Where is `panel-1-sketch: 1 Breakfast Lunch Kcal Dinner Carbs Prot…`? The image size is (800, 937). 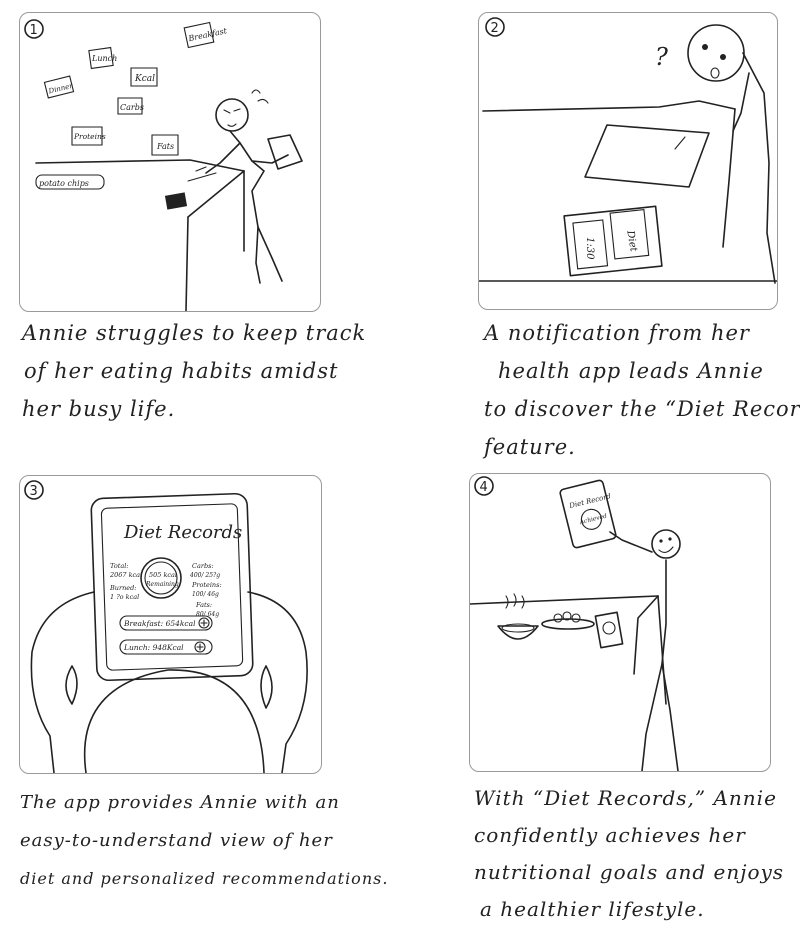 panel-1-sketch: 1 Breakfast Lunch Kcal Dinner Carbs Prot… is located at coordinates (170, 162).